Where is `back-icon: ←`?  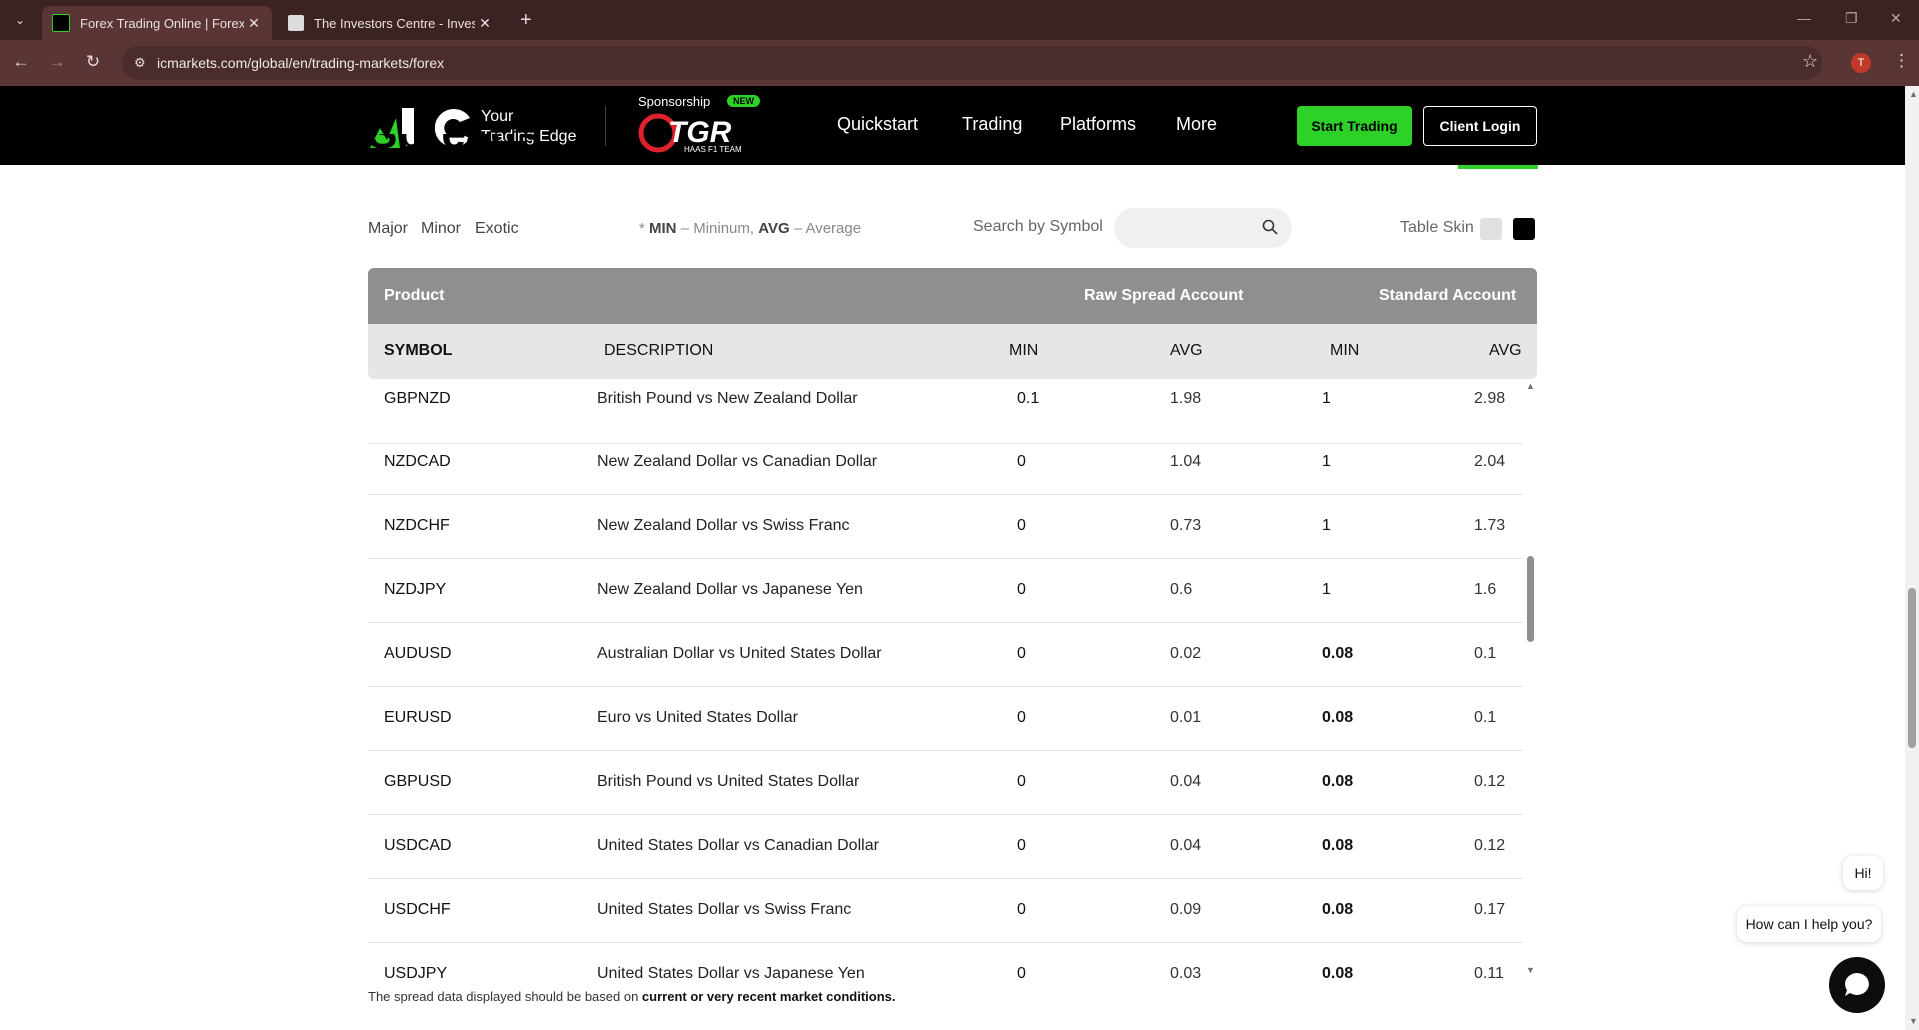
back-icon: ← is located at coordinates (21, 62).